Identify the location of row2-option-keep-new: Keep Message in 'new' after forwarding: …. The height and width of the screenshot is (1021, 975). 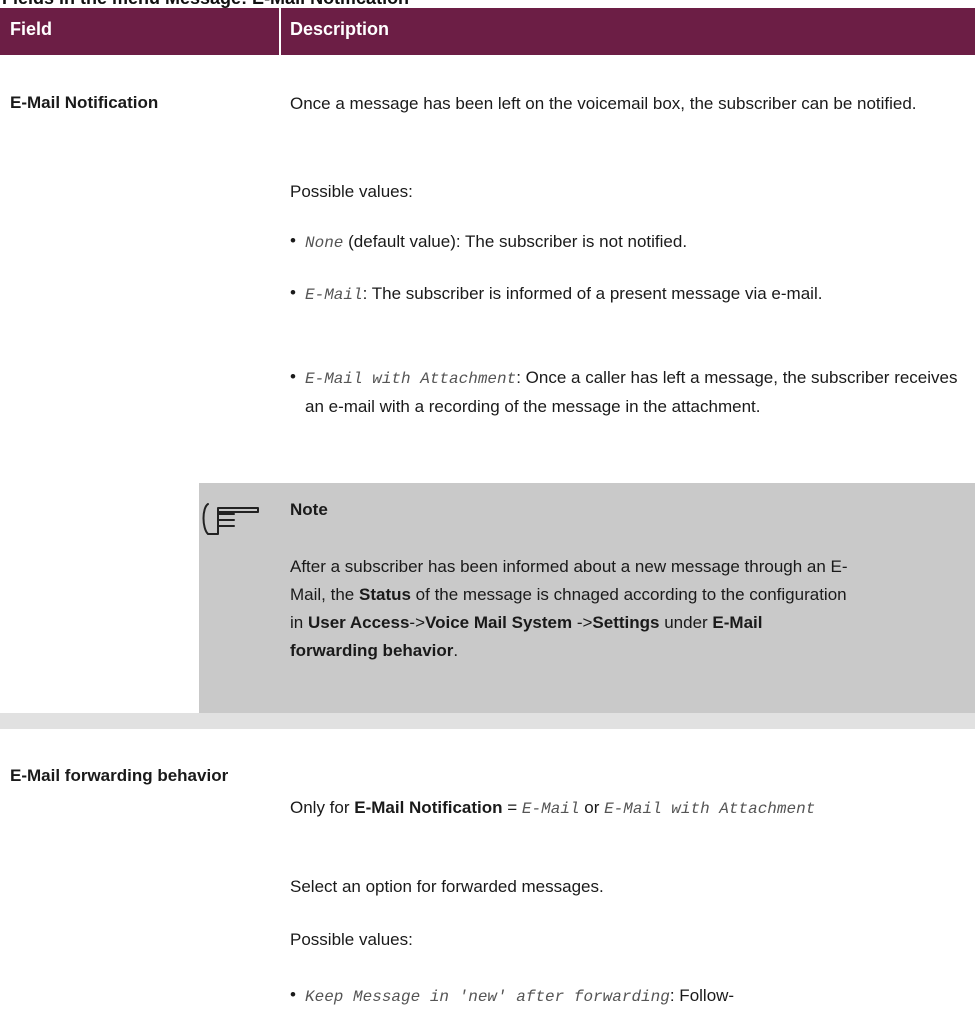
(520, 996).